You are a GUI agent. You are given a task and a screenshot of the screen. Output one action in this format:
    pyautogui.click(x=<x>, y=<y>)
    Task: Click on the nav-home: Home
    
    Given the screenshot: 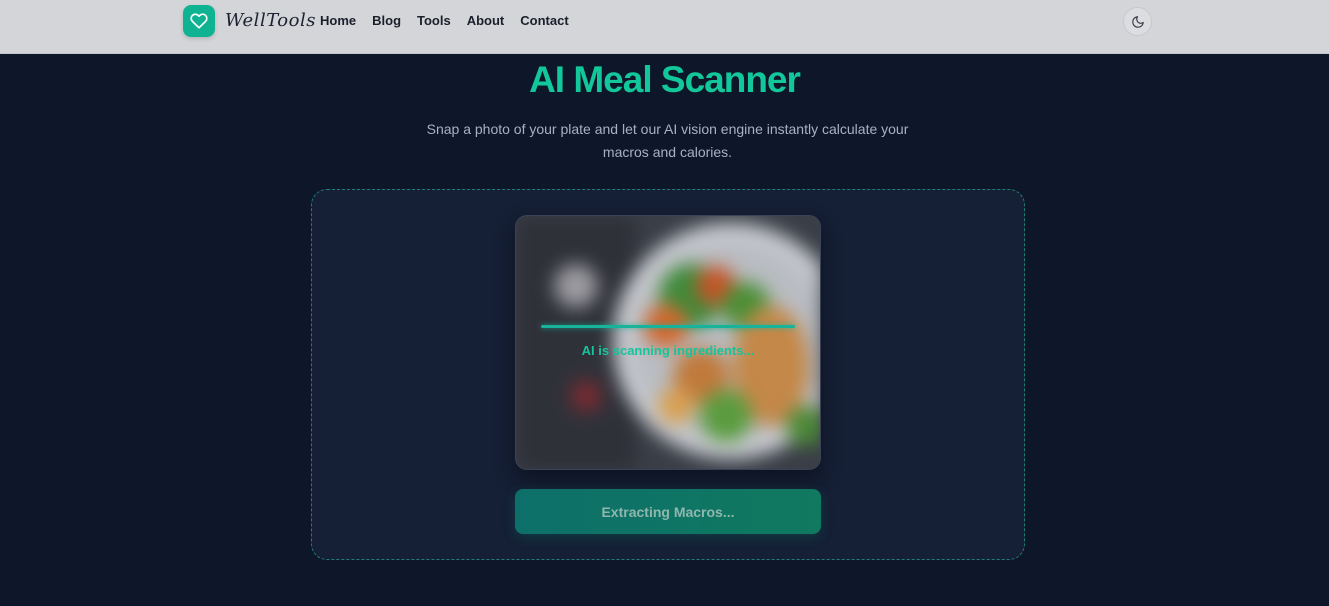 What is the action you would take?
    pyautogui.click(x=338, y=20)
    